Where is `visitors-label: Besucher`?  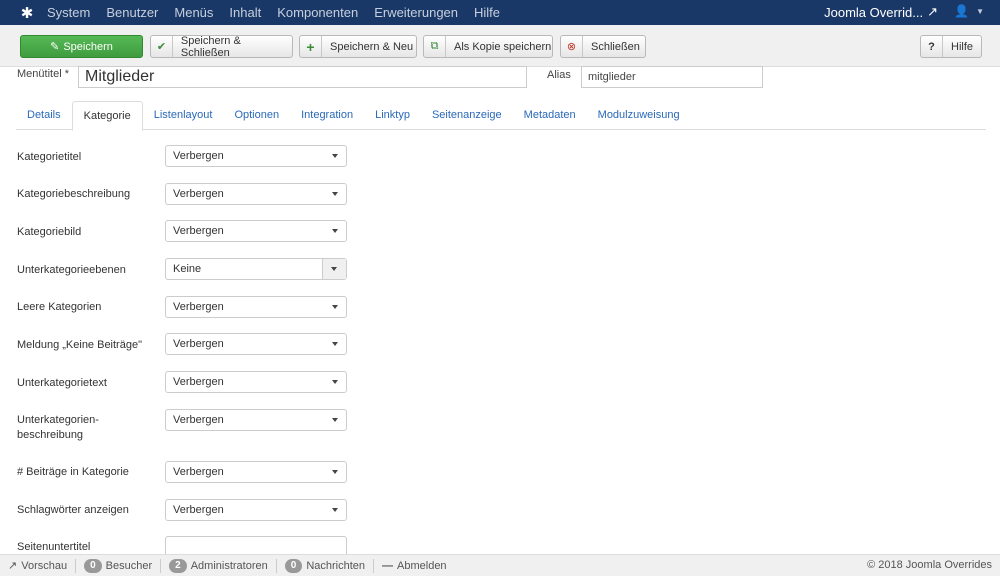 visitors-label: Besucher is located at coordinates (129, 565).